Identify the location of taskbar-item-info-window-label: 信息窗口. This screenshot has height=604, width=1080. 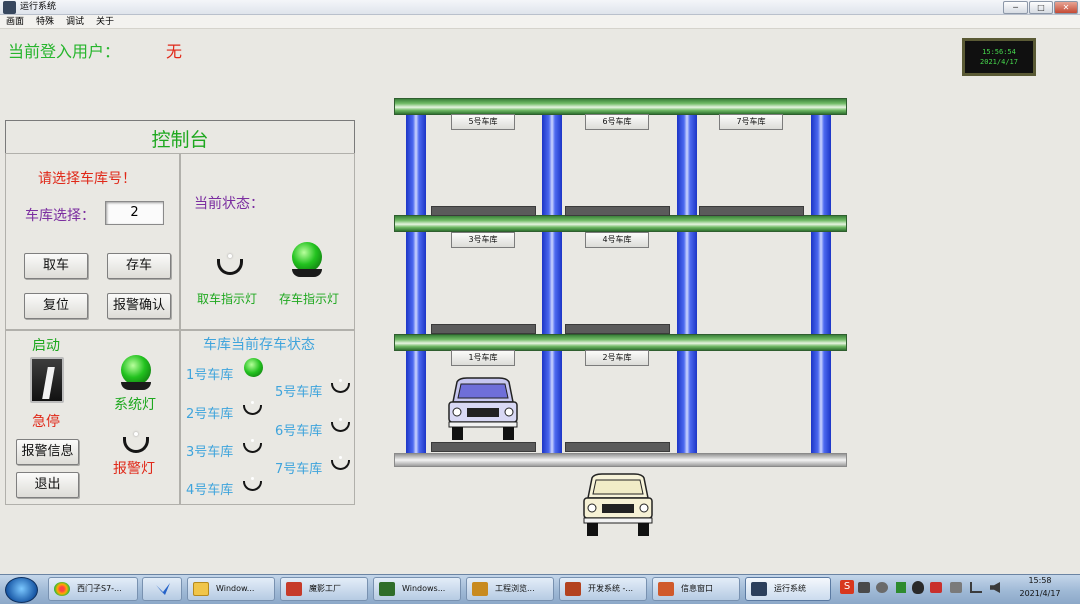
(697, 588).